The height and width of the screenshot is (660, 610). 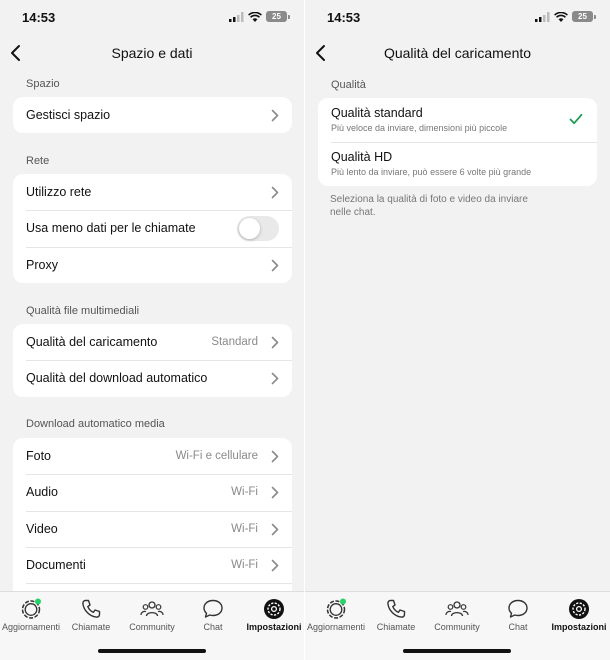 What do you see at coordinates (152, 456) in the screenshot?
I see `row-foto: Foto Wi-Fi e cellulare` at bounding box center [152, 456].